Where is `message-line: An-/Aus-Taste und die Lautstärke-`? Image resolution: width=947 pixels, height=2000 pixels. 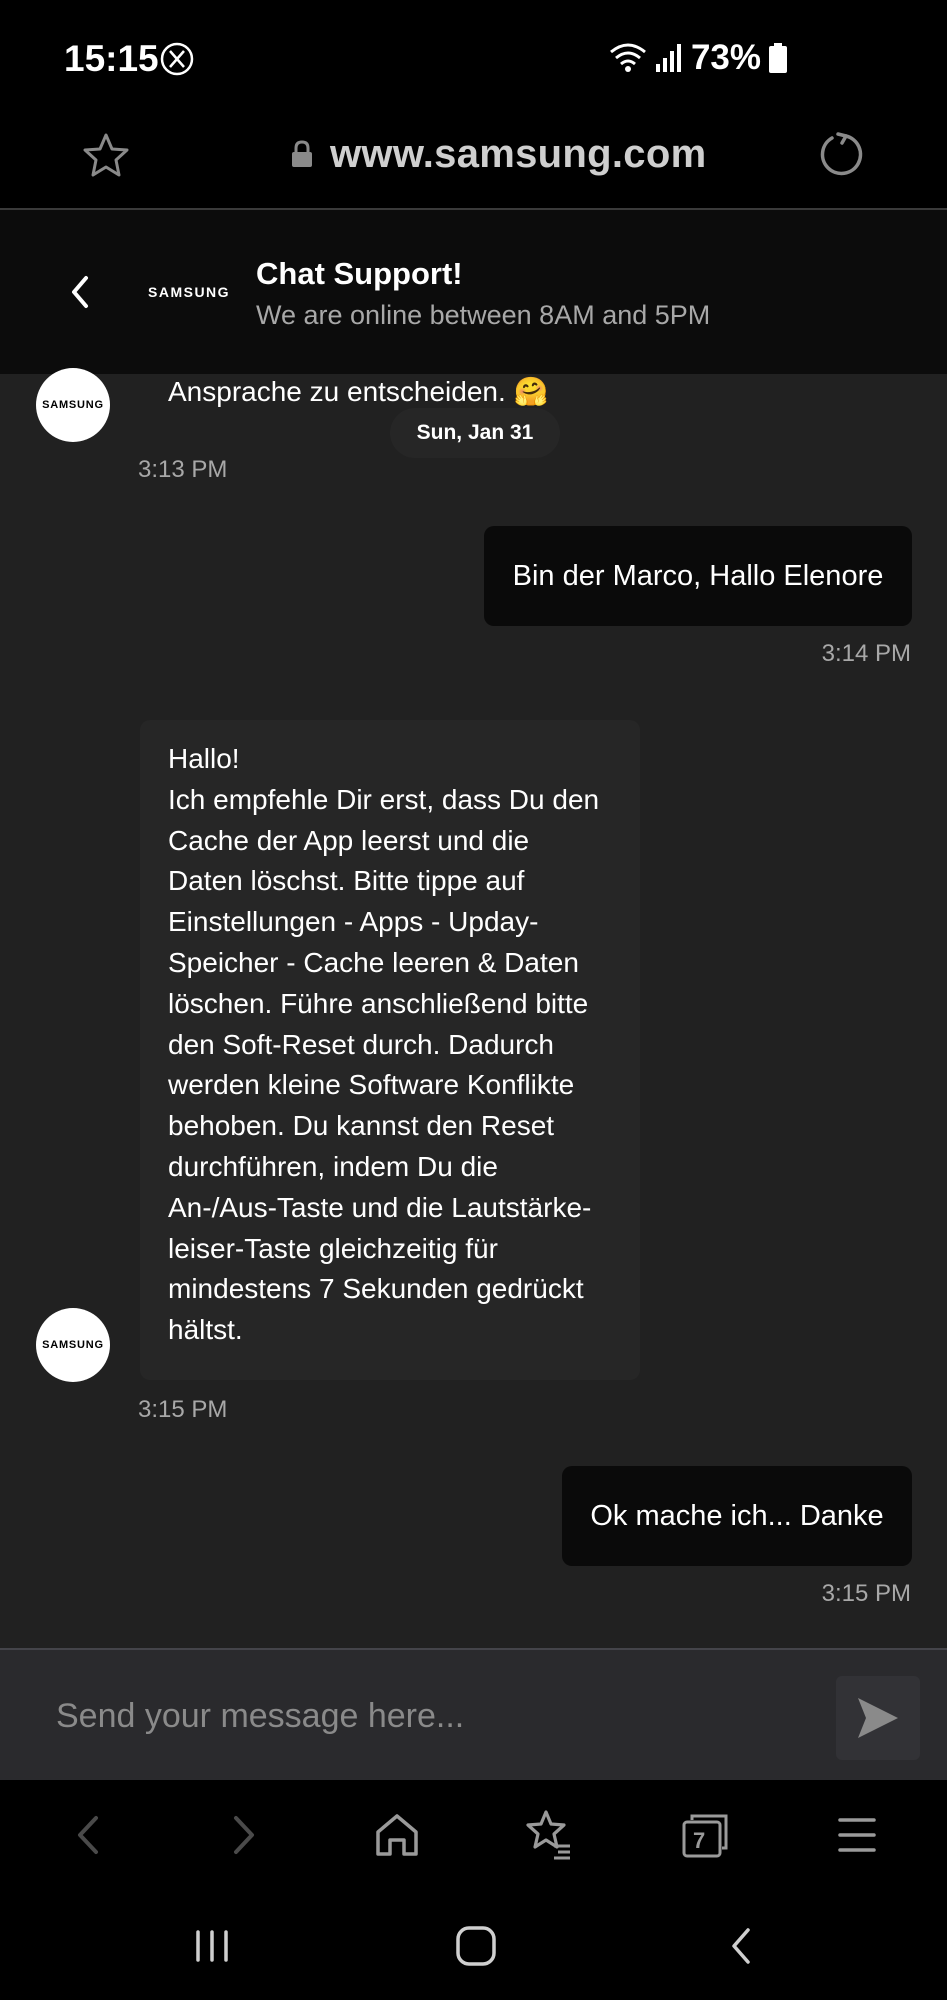 message-line: An-/Aus-Taste und die Lautstärke- is located at coordinates (380, 1207).